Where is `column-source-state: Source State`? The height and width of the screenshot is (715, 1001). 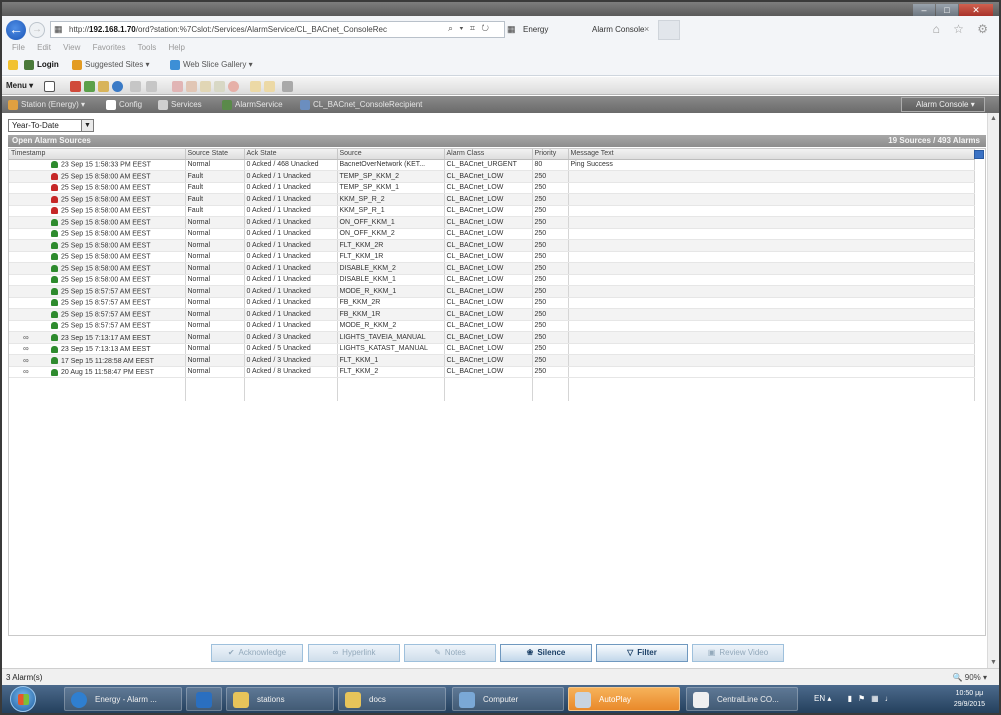 column-source-state: Source State is located at coordinates (215, 154).